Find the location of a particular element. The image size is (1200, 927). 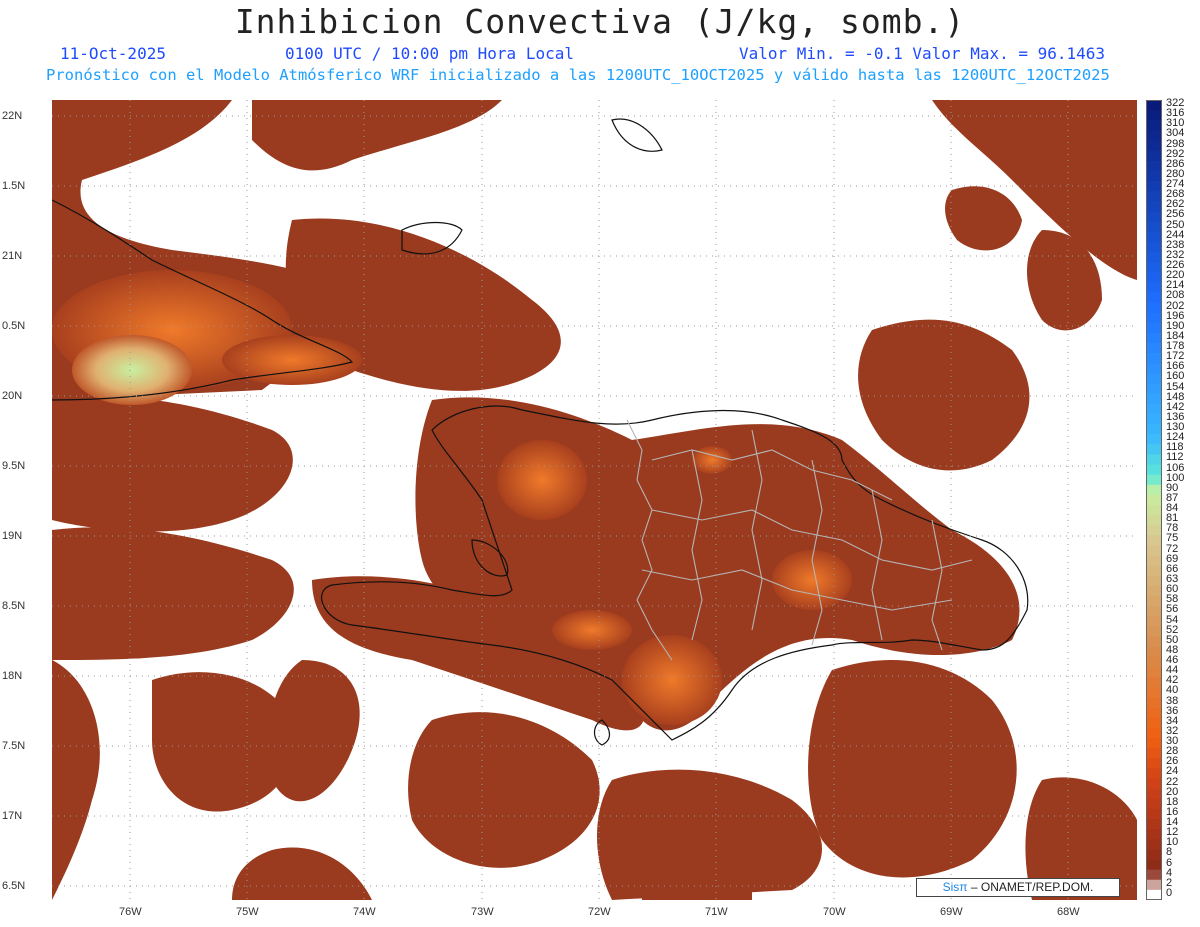

lat-label: 6.5N is located at coordinates (14, 886).